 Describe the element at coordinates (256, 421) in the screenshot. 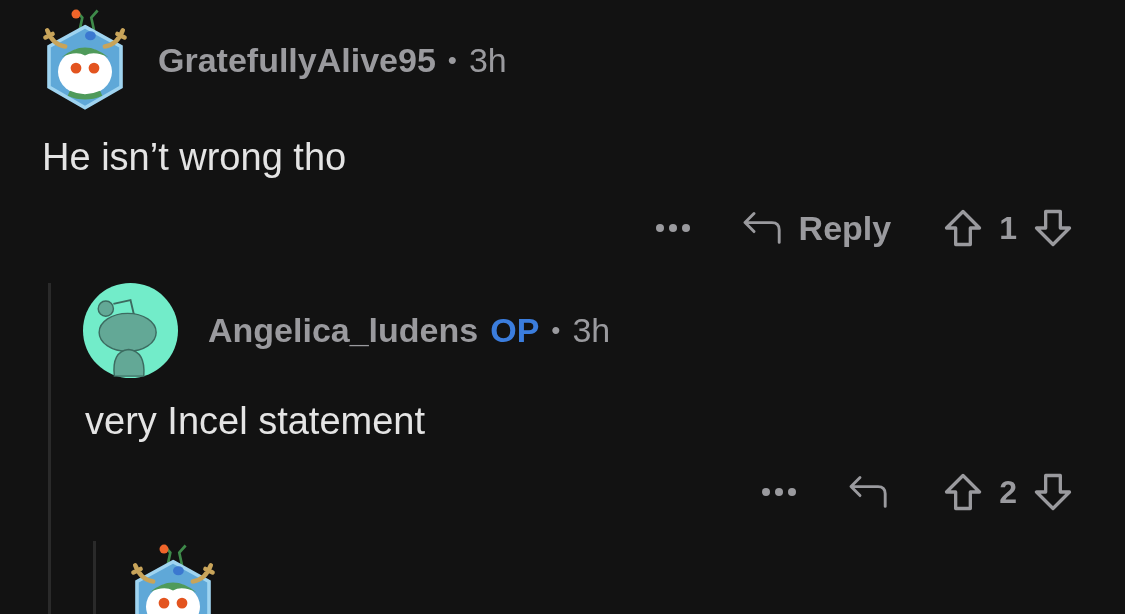

I see `comment-text: very Incel statement` at that location.